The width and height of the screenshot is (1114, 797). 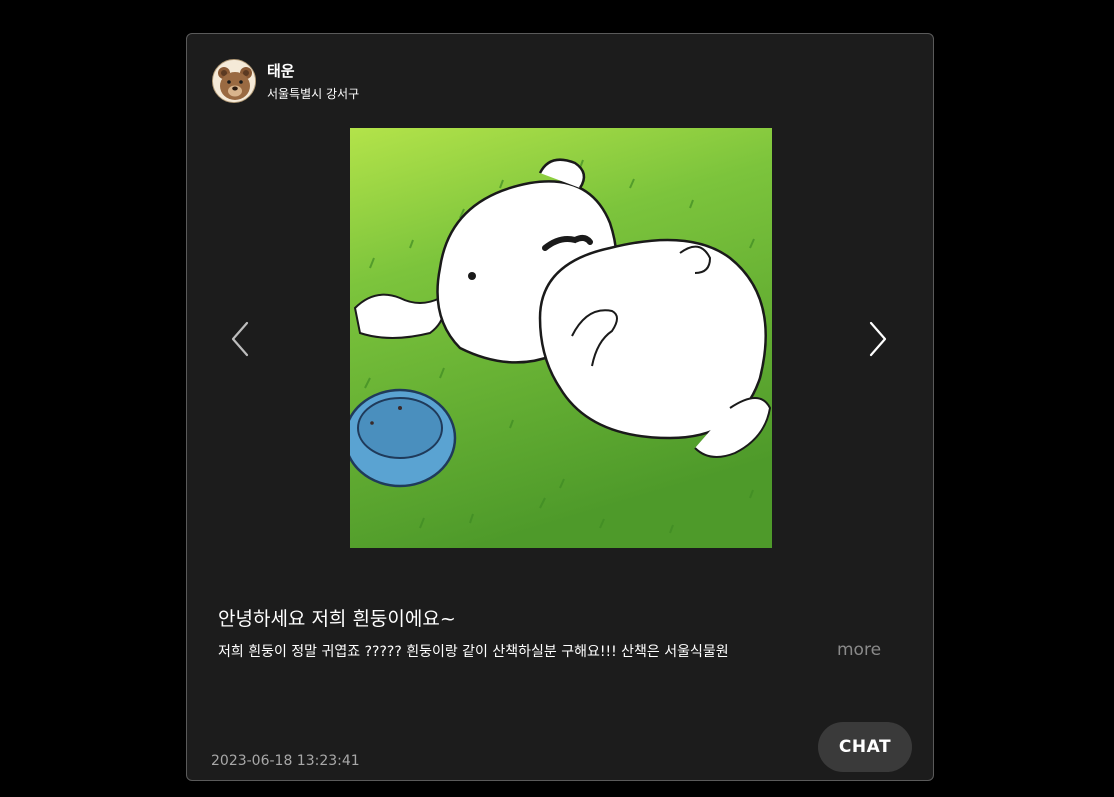 I want to click on author-avatar, so click(x=234, y=81).